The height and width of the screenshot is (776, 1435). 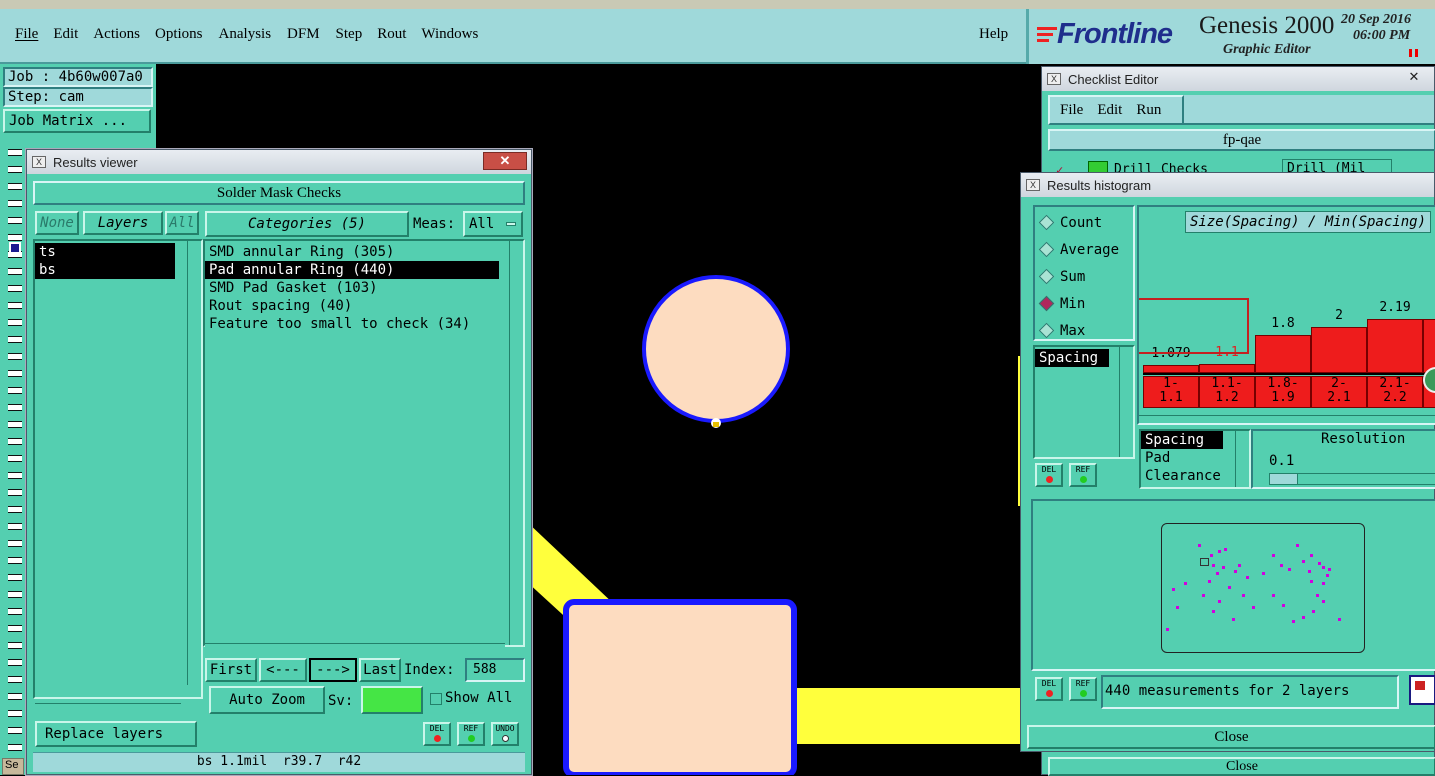 I want to click on menu-edit: Edit, so click(x=65, y=34).